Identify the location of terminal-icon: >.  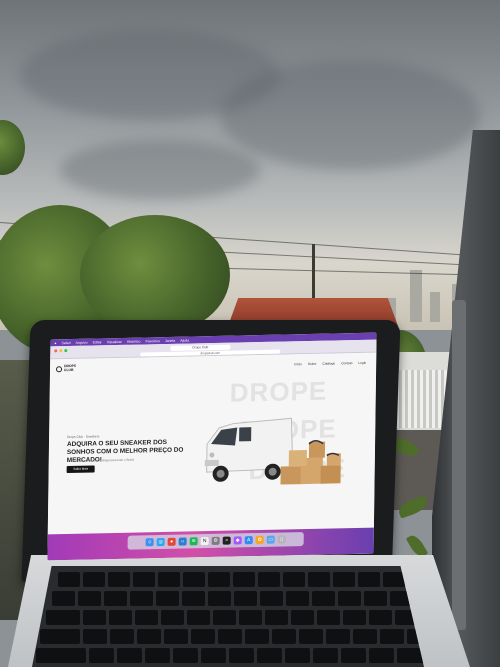
(226, 540).